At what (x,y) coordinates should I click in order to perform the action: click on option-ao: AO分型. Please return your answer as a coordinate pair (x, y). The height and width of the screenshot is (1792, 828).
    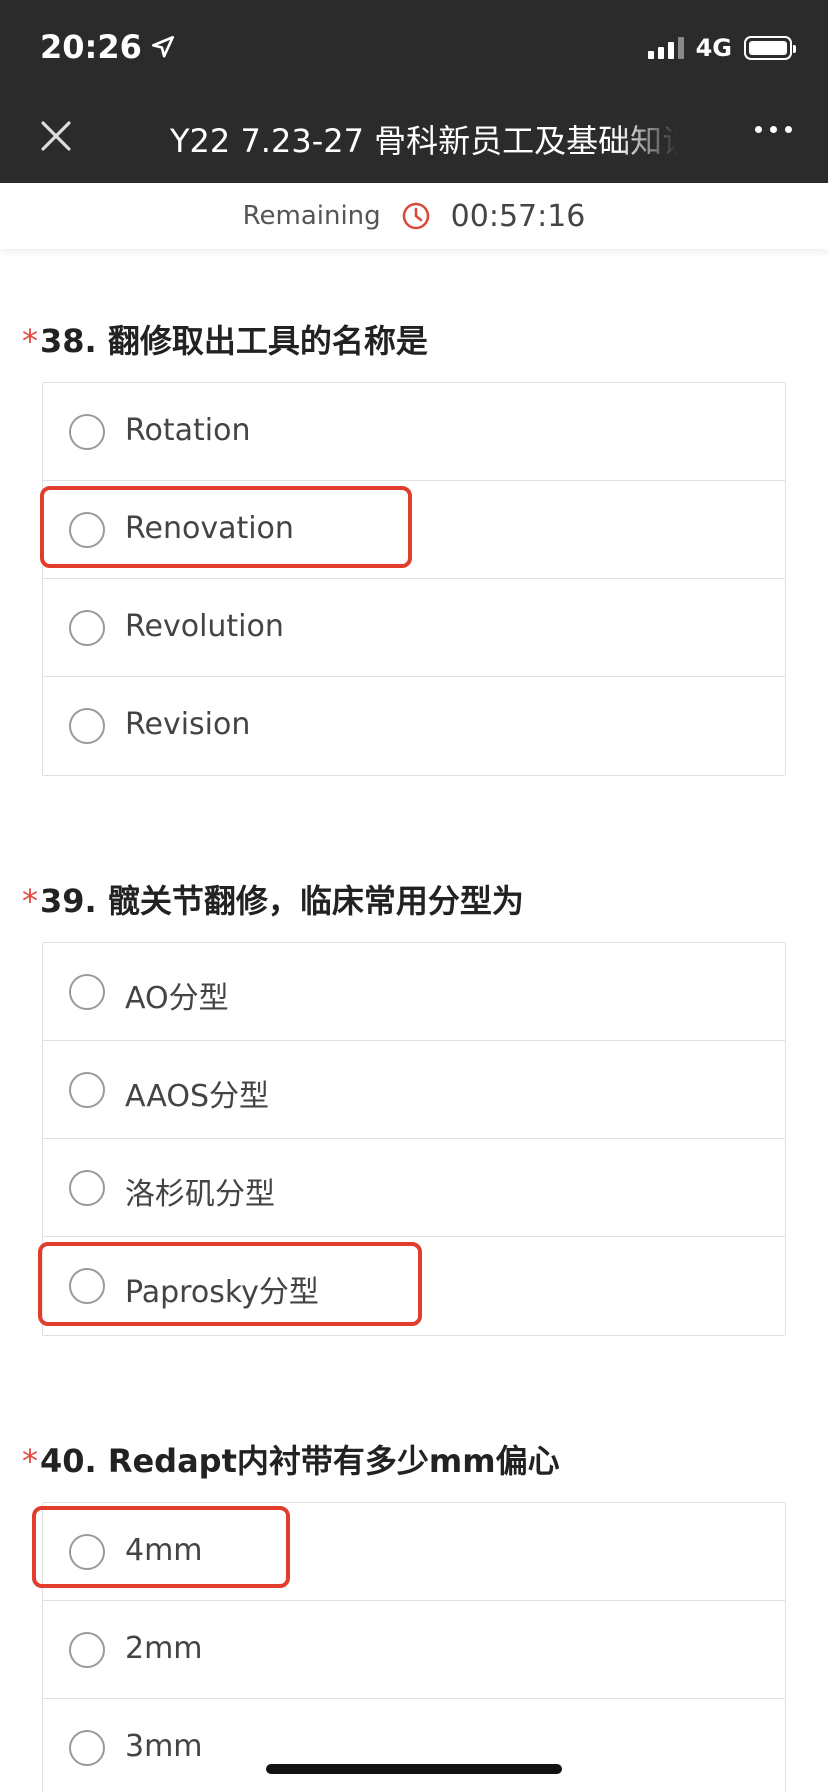
    Looking at the image, I should click on (414, 992).